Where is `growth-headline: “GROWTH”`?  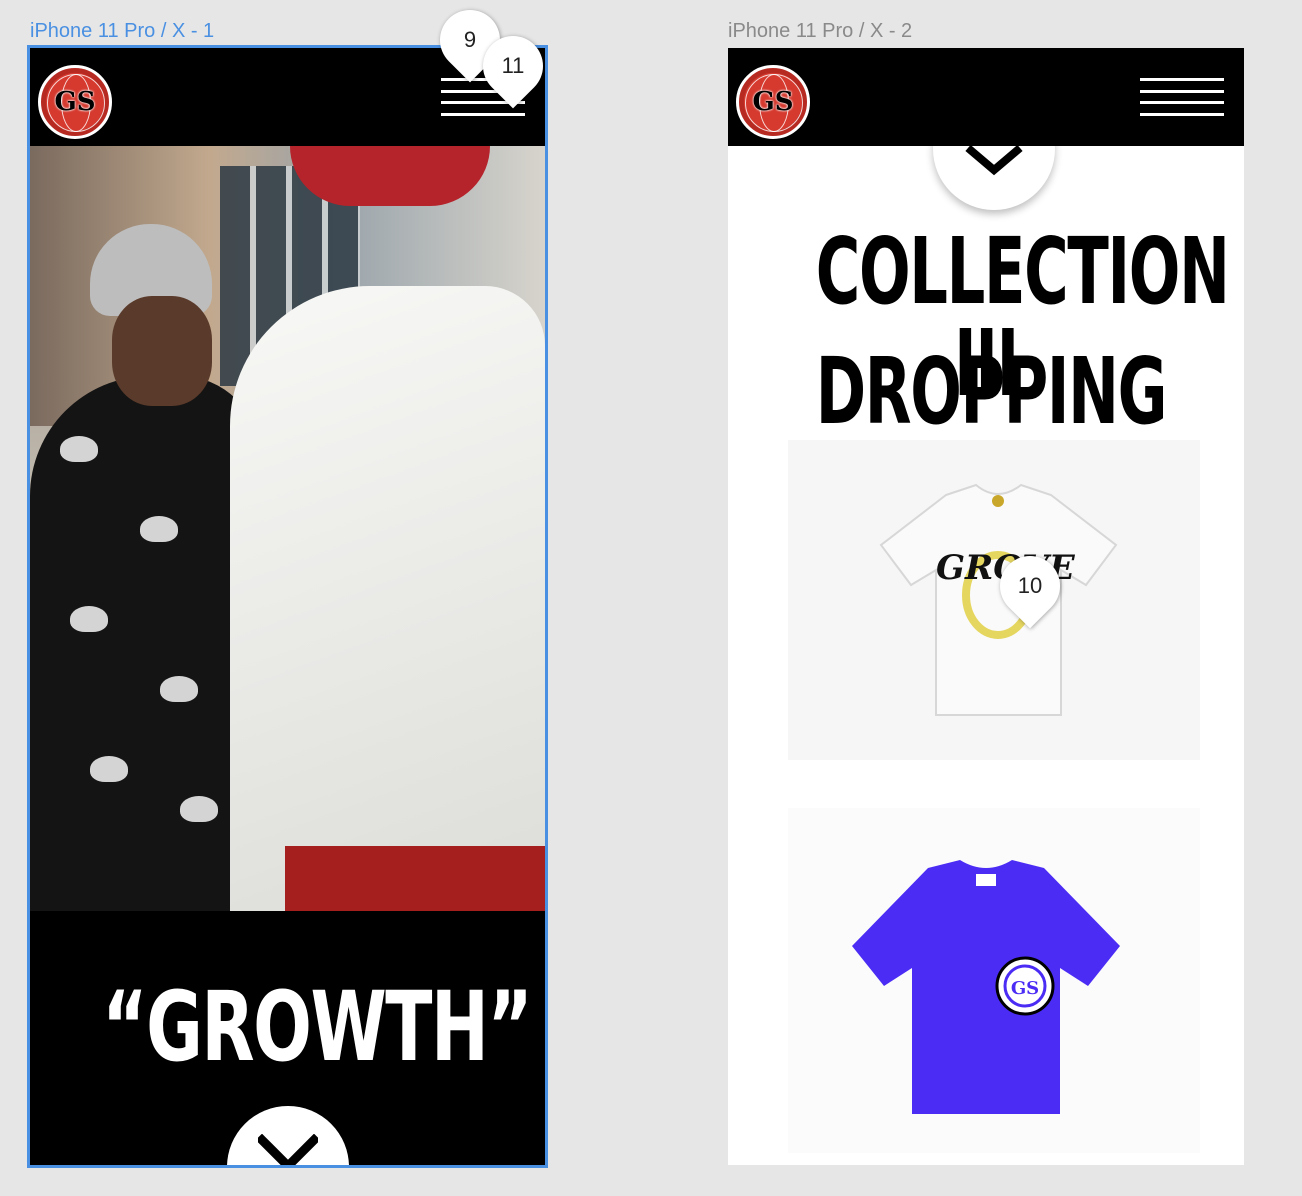
growth-headline: “GROWTH” is located at coordinates (317, 1027).